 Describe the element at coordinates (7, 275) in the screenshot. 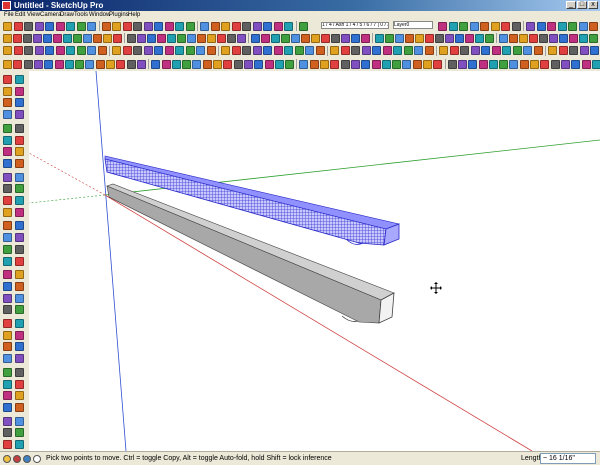

I see `select-icon` at that location.